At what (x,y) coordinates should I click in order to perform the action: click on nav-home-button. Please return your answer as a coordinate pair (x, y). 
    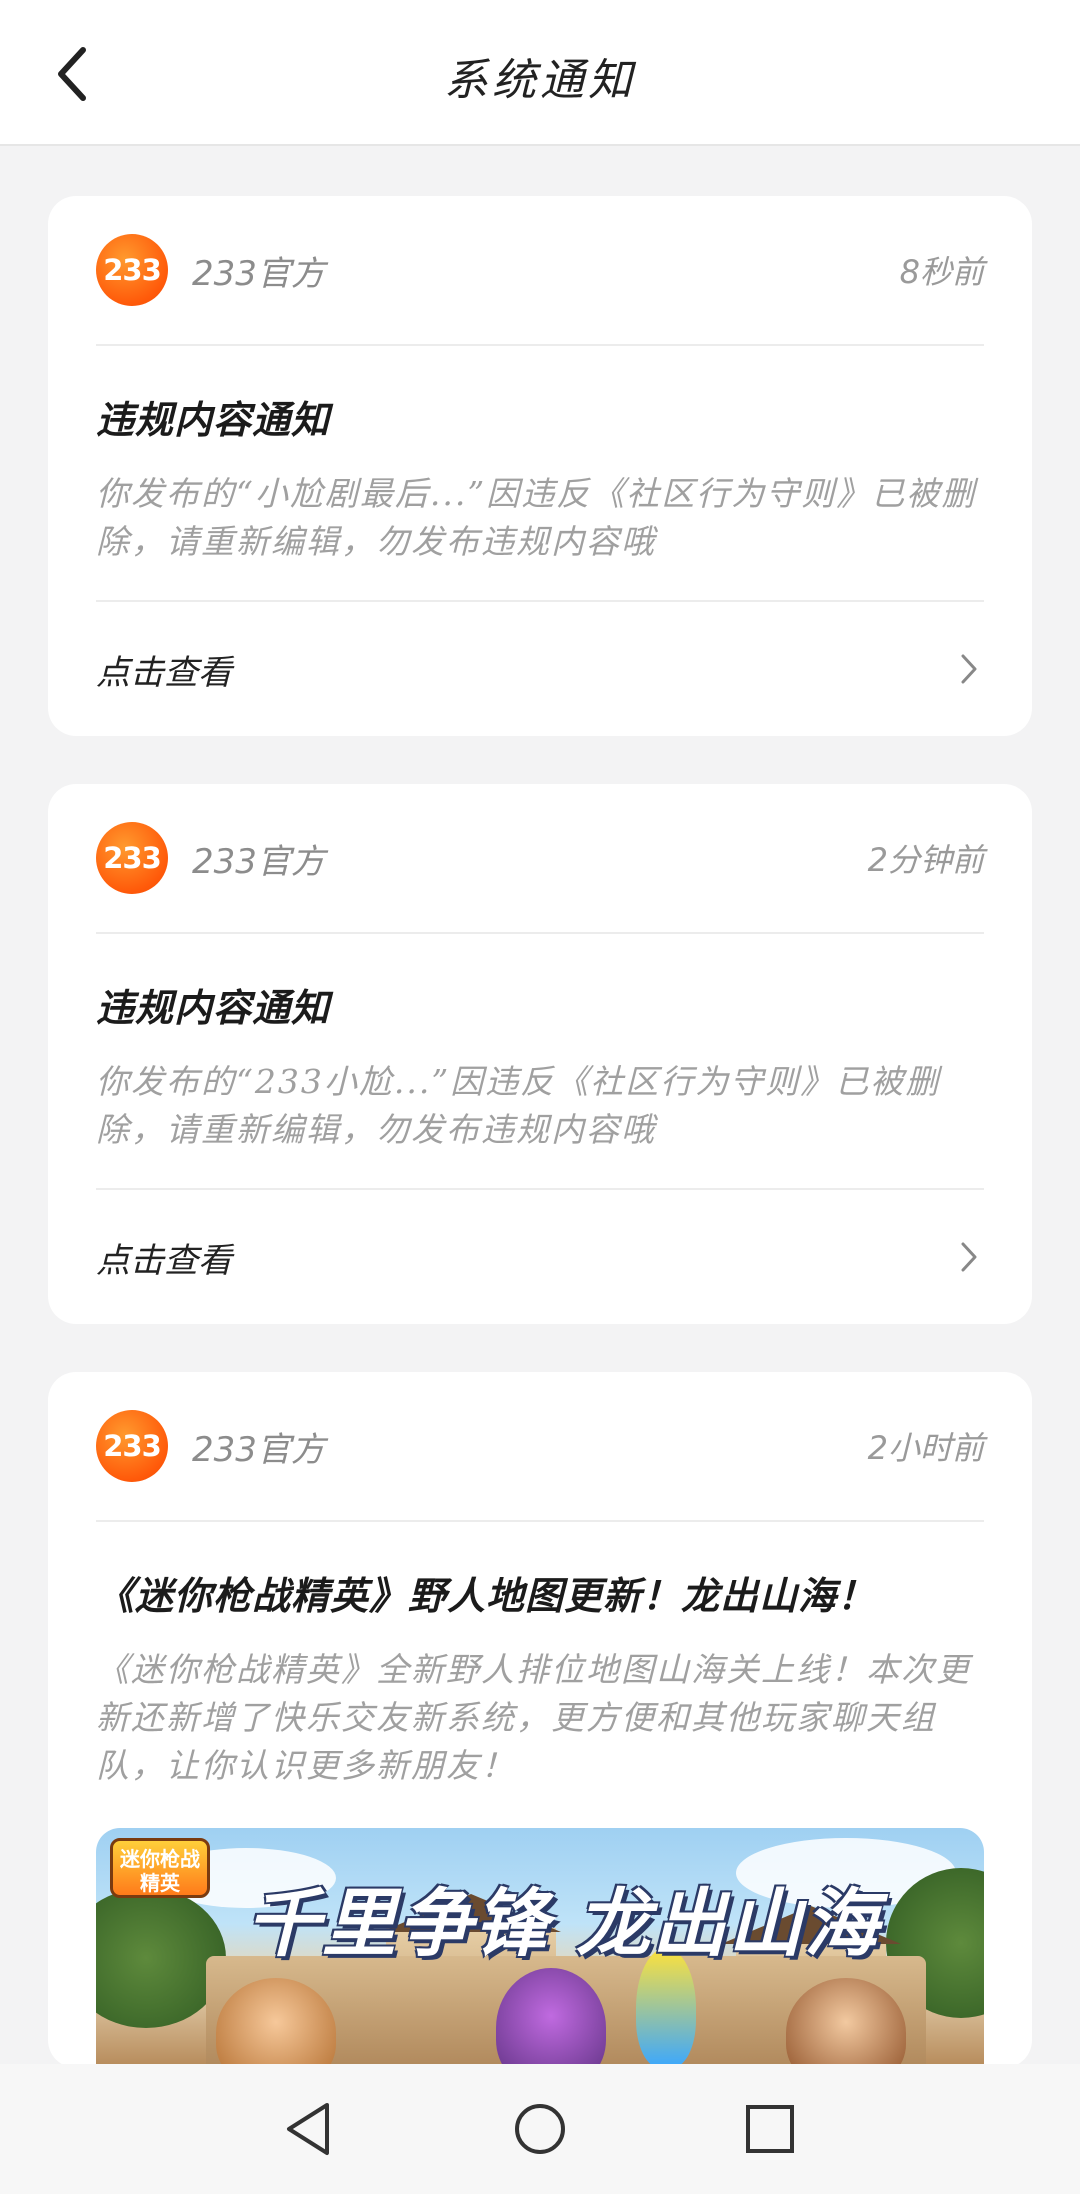
    Looking at the image, I should click on (540, 2129).